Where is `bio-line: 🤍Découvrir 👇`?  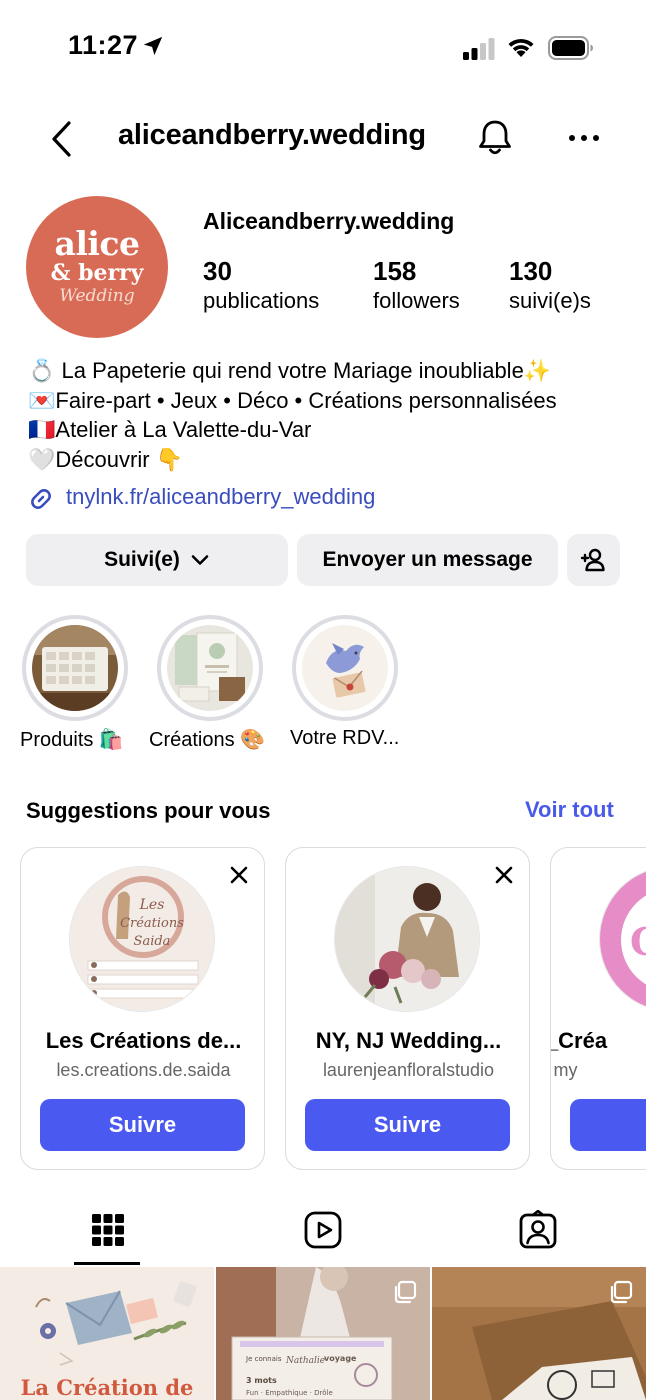
bio-line: 🤍Découvrir 👇 is located at coordinates (106, 459).